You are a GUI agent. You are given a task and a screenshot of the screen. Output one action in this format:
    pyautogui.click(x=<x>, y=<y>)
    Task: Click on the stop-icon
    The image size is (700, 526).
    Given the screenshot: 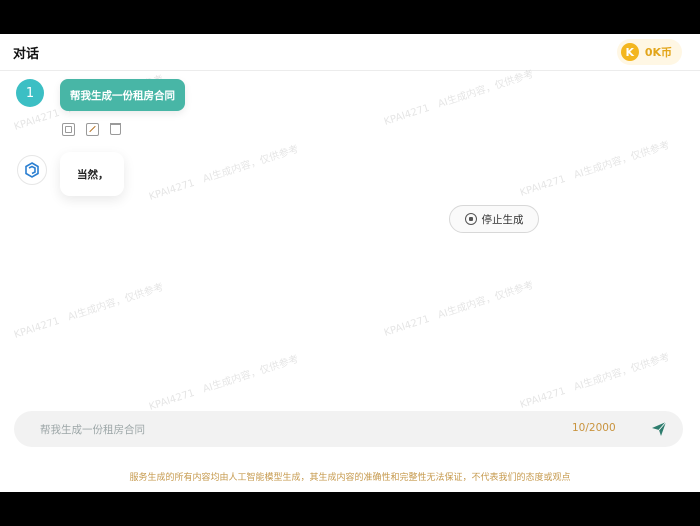 What is the action you would take?
    pyautogui.click(x=470, y=219)
    